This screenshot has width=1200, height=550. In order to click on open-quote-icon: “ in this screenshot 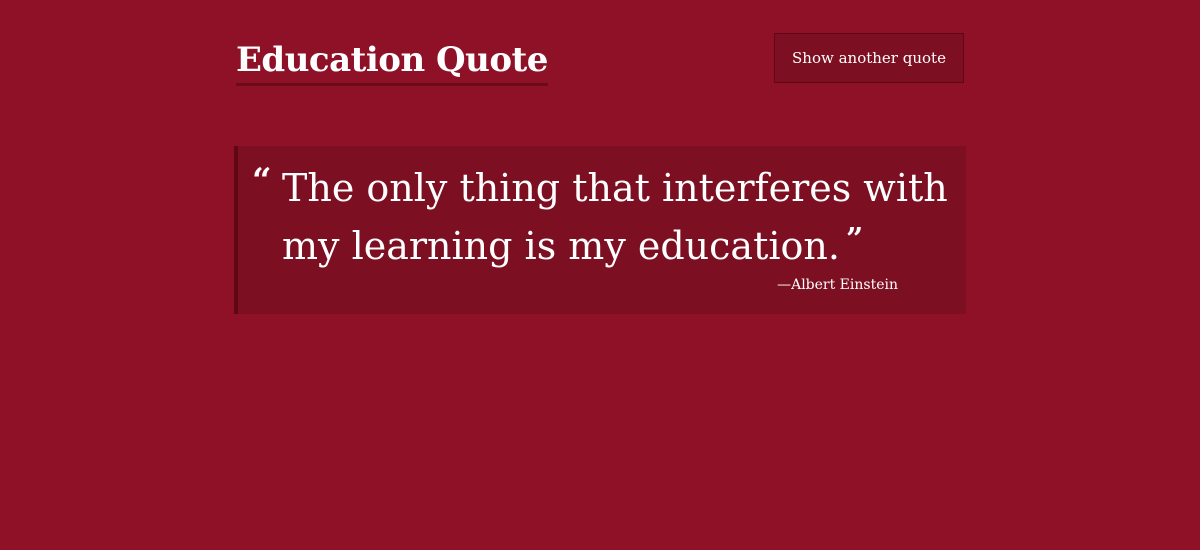, I will do `click(262, 181)`.